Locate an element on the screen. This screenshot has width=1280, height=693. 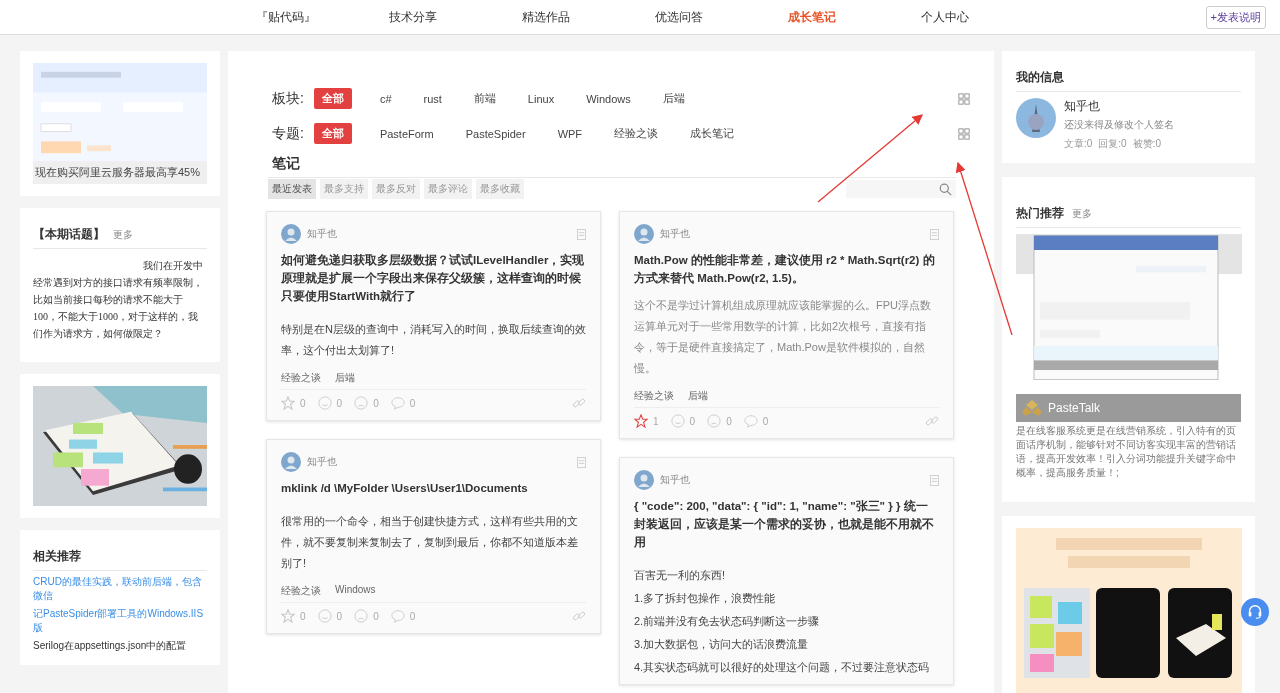
topic-text: 我们在开发中经常遇到对方的接口请求有频率限制，比如当前接口每秒的请求不能大于100，不能大于1000，对于这样的，我们作为请求方，如何做限定？ is located at coordinates (118, 300).